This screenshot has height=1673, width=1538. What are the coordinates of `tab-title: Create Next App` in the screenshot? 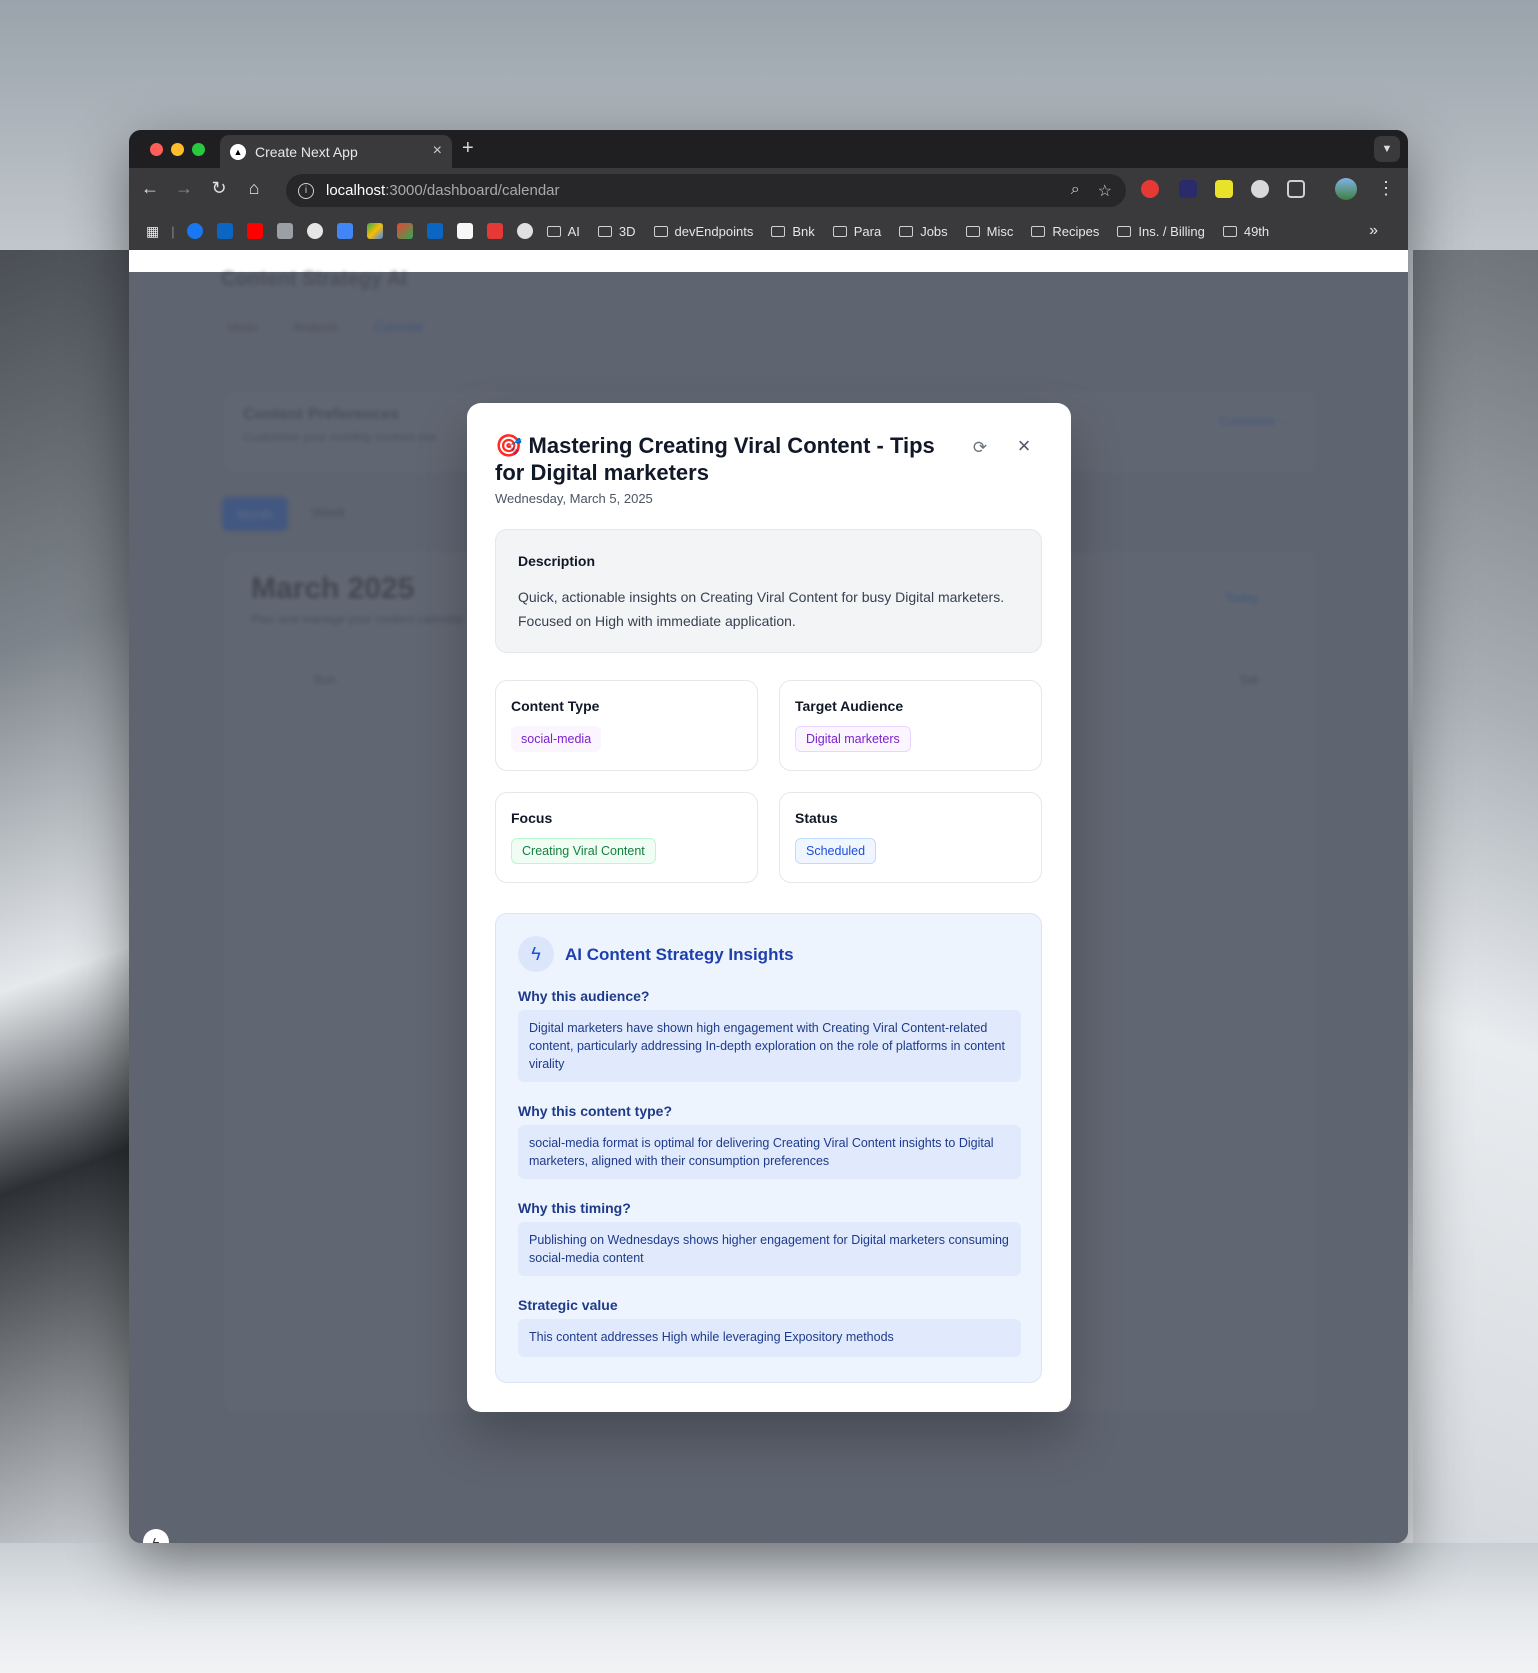 It's located at (306, 151).